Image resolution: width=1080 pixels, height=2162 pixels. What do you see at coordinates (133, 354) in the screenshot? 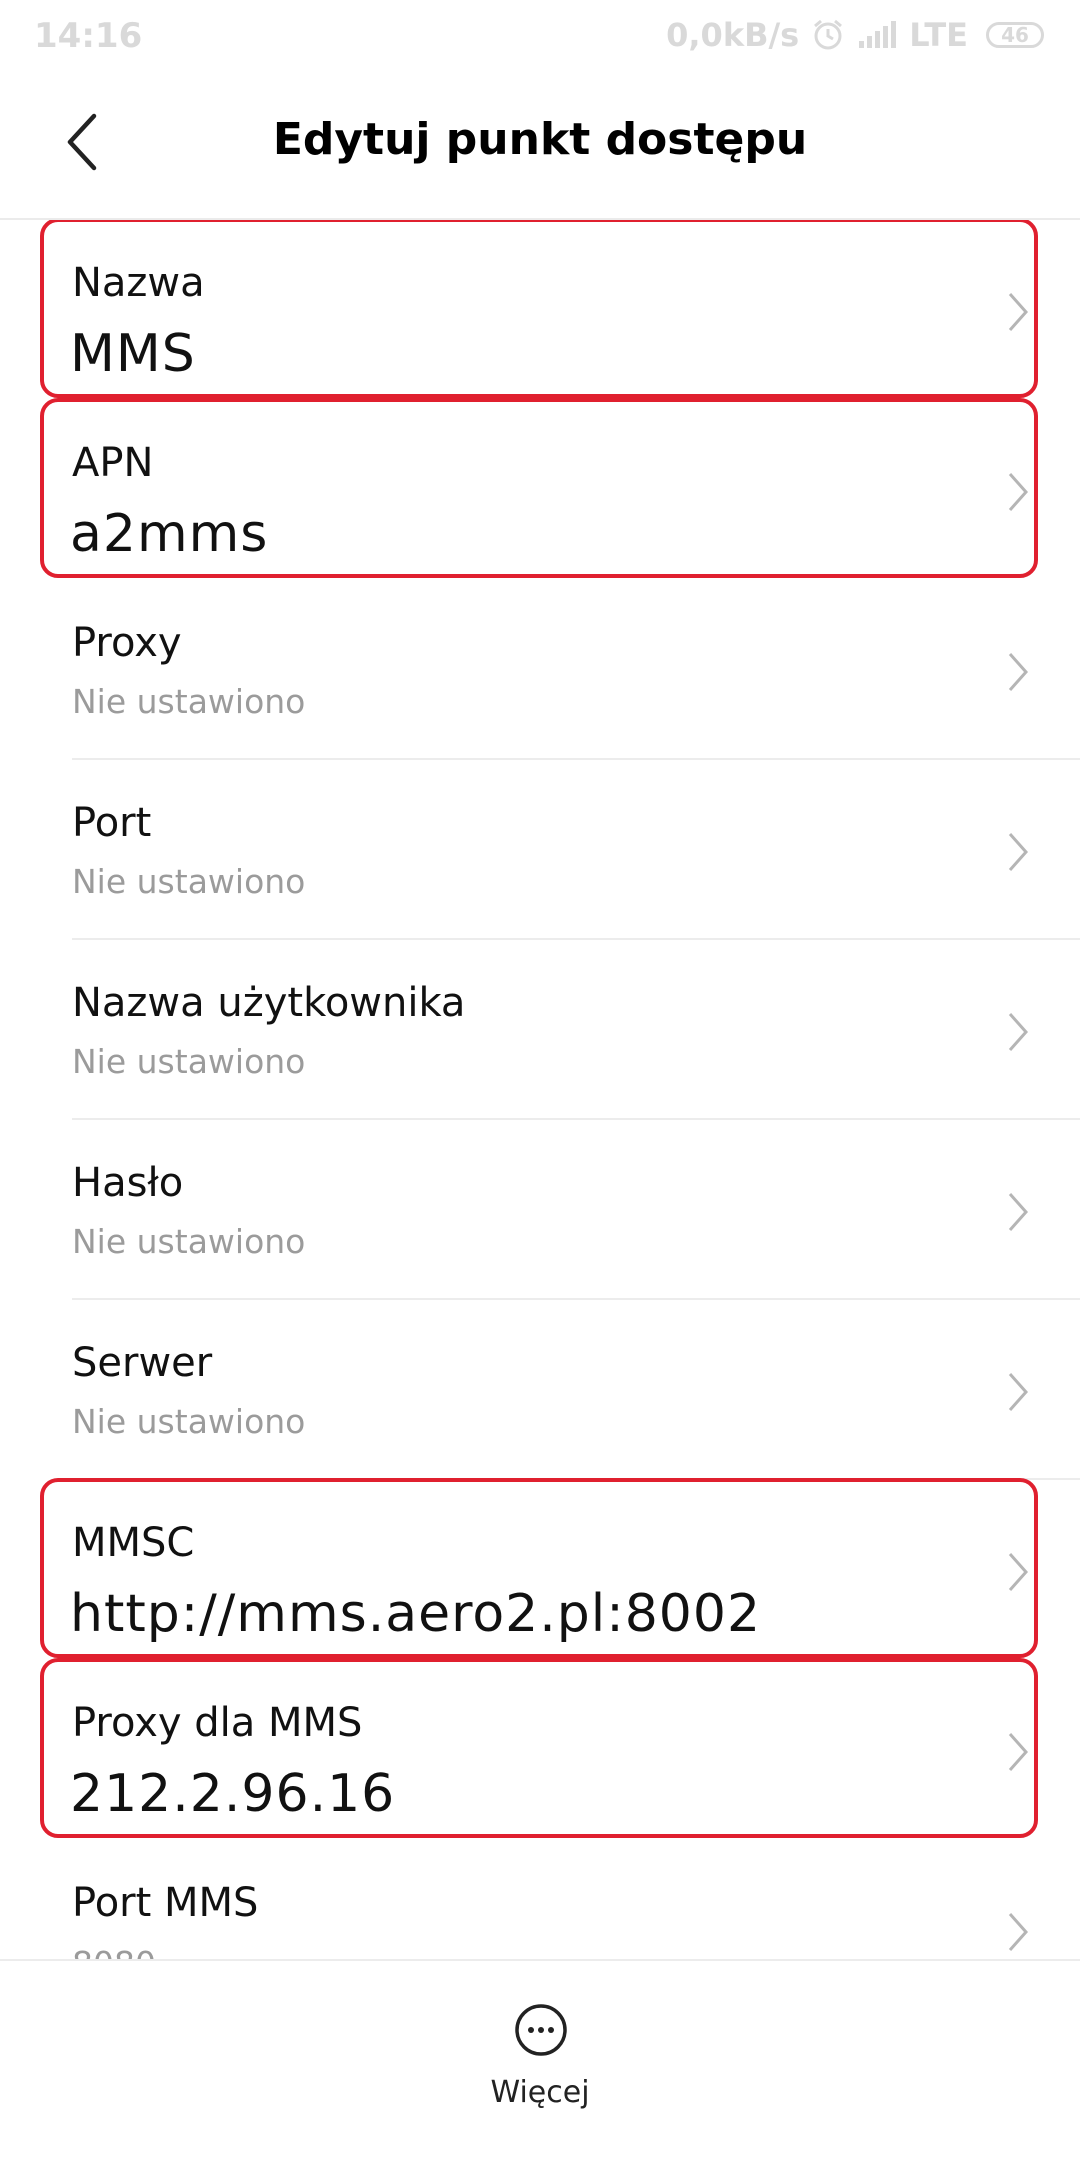
I see `setting-value: MMS` at bounding box center [133, 354].